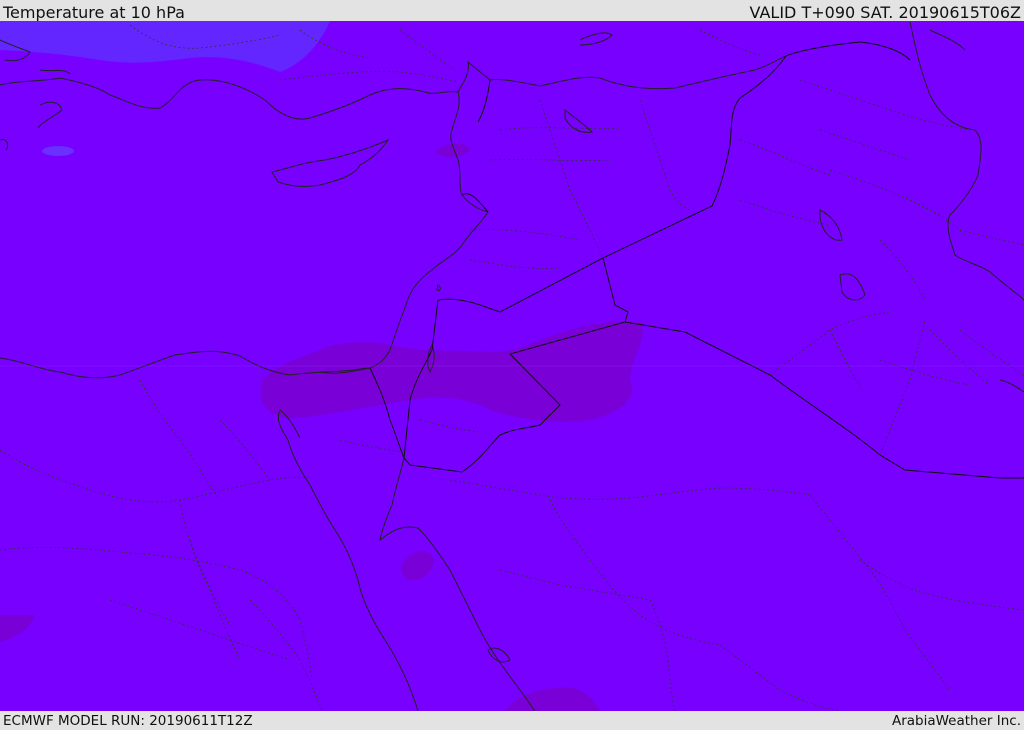  I want to click on map-title: Temperature at 10 hPa, so click(94, 12).